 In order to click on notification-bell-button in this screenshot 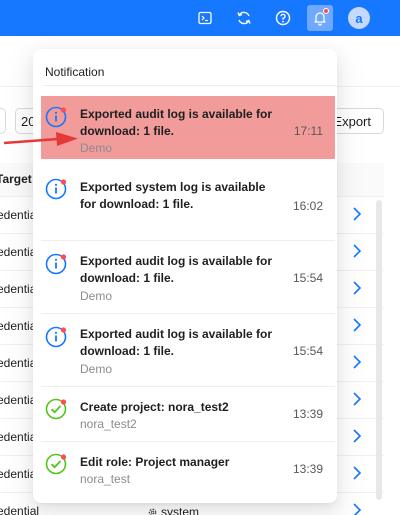, I will do `click(320, 18)`.